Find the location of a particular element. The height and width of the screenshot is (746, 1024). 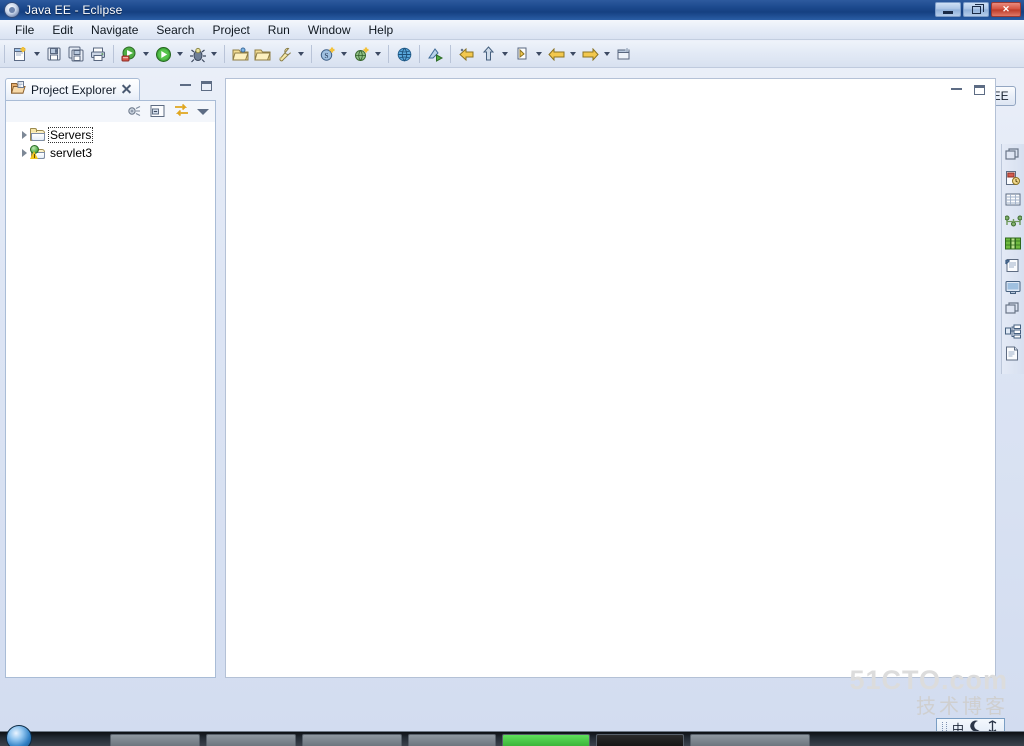

properties-view-icon is located at coordinates (1013, 354).